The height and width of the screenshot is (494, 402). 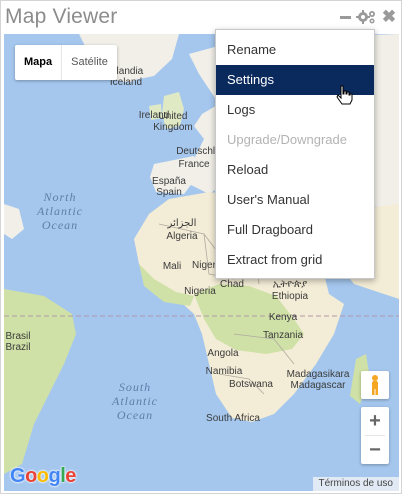 I want to click on label-algeria-2: Algeria, so click(x=182, y=236).